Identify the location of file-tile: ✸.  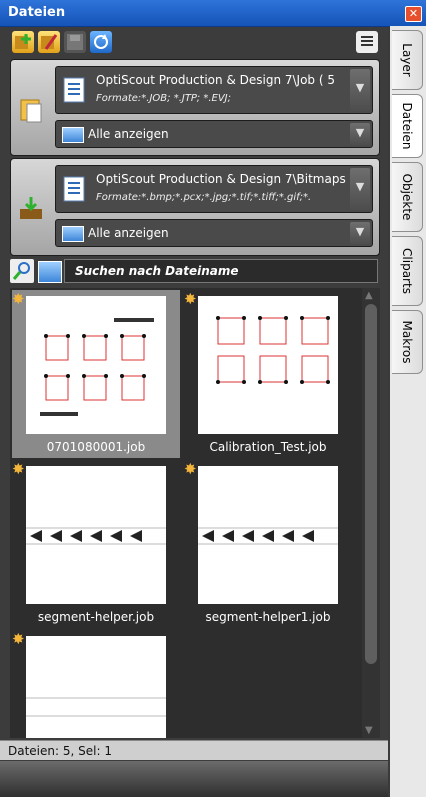
(96, 684).